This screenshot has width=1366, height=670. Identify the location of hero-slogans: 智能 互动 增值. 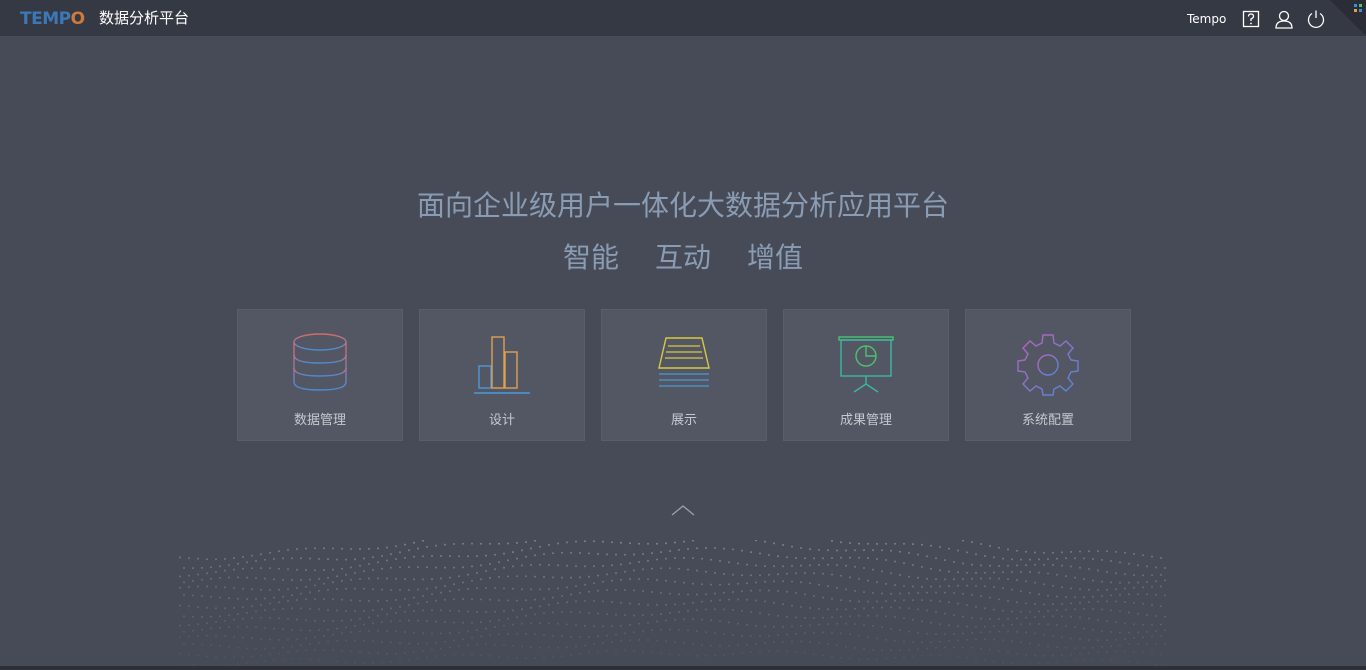
(683, 258).